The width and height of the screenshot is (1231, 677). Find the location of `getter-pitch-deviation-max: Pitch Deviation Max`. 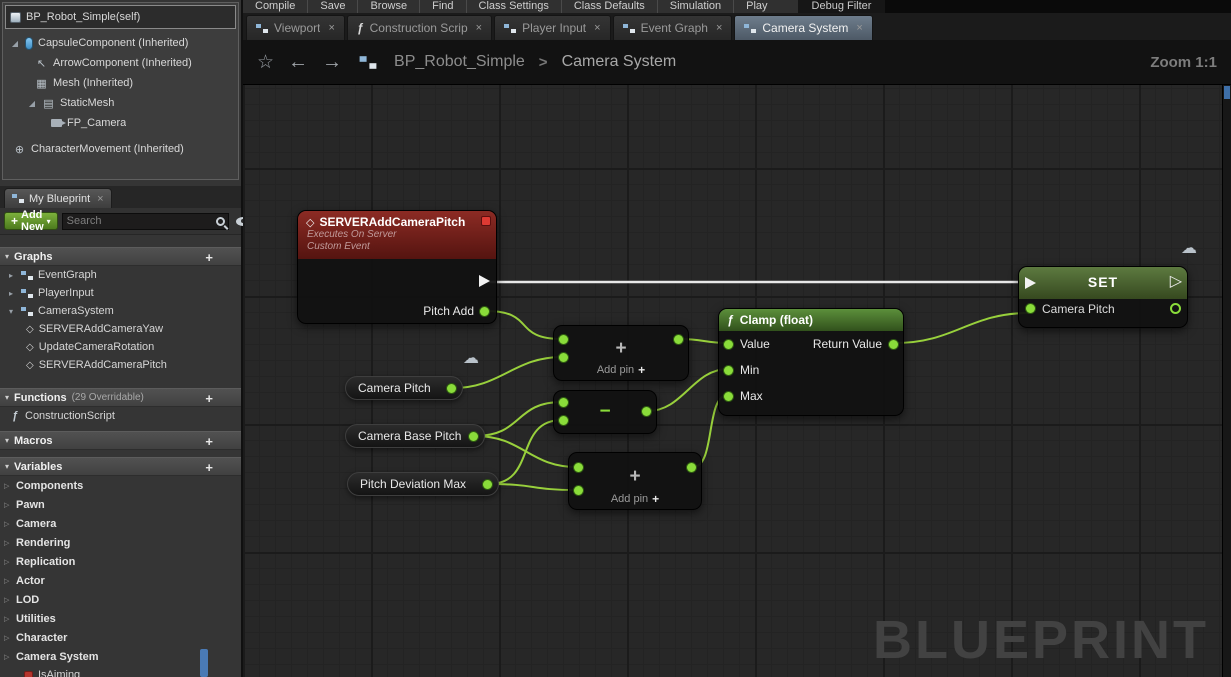

getter-pitch-deviation-max: Pitch Deviation Max is located at coordinates (423, 484).